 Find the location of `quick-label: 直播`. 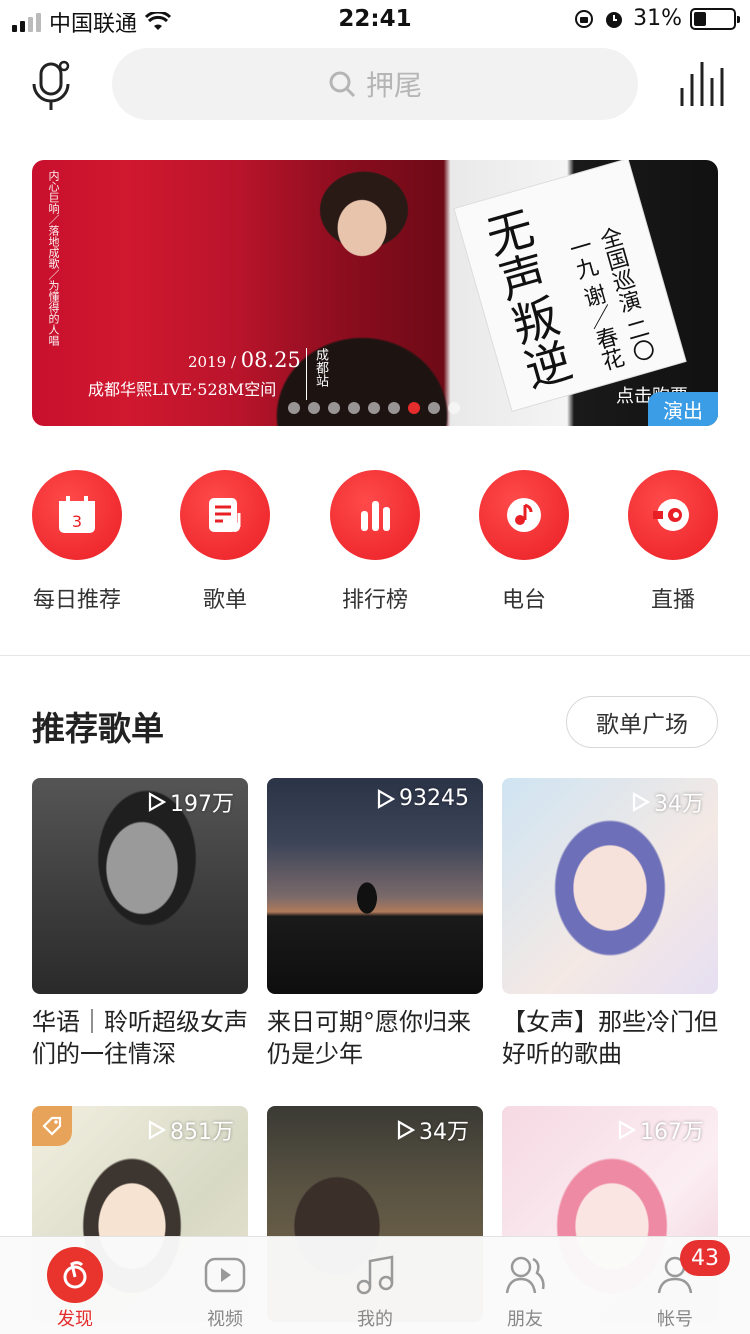

quick-label: 直播 is located at coordinates (672, 600).